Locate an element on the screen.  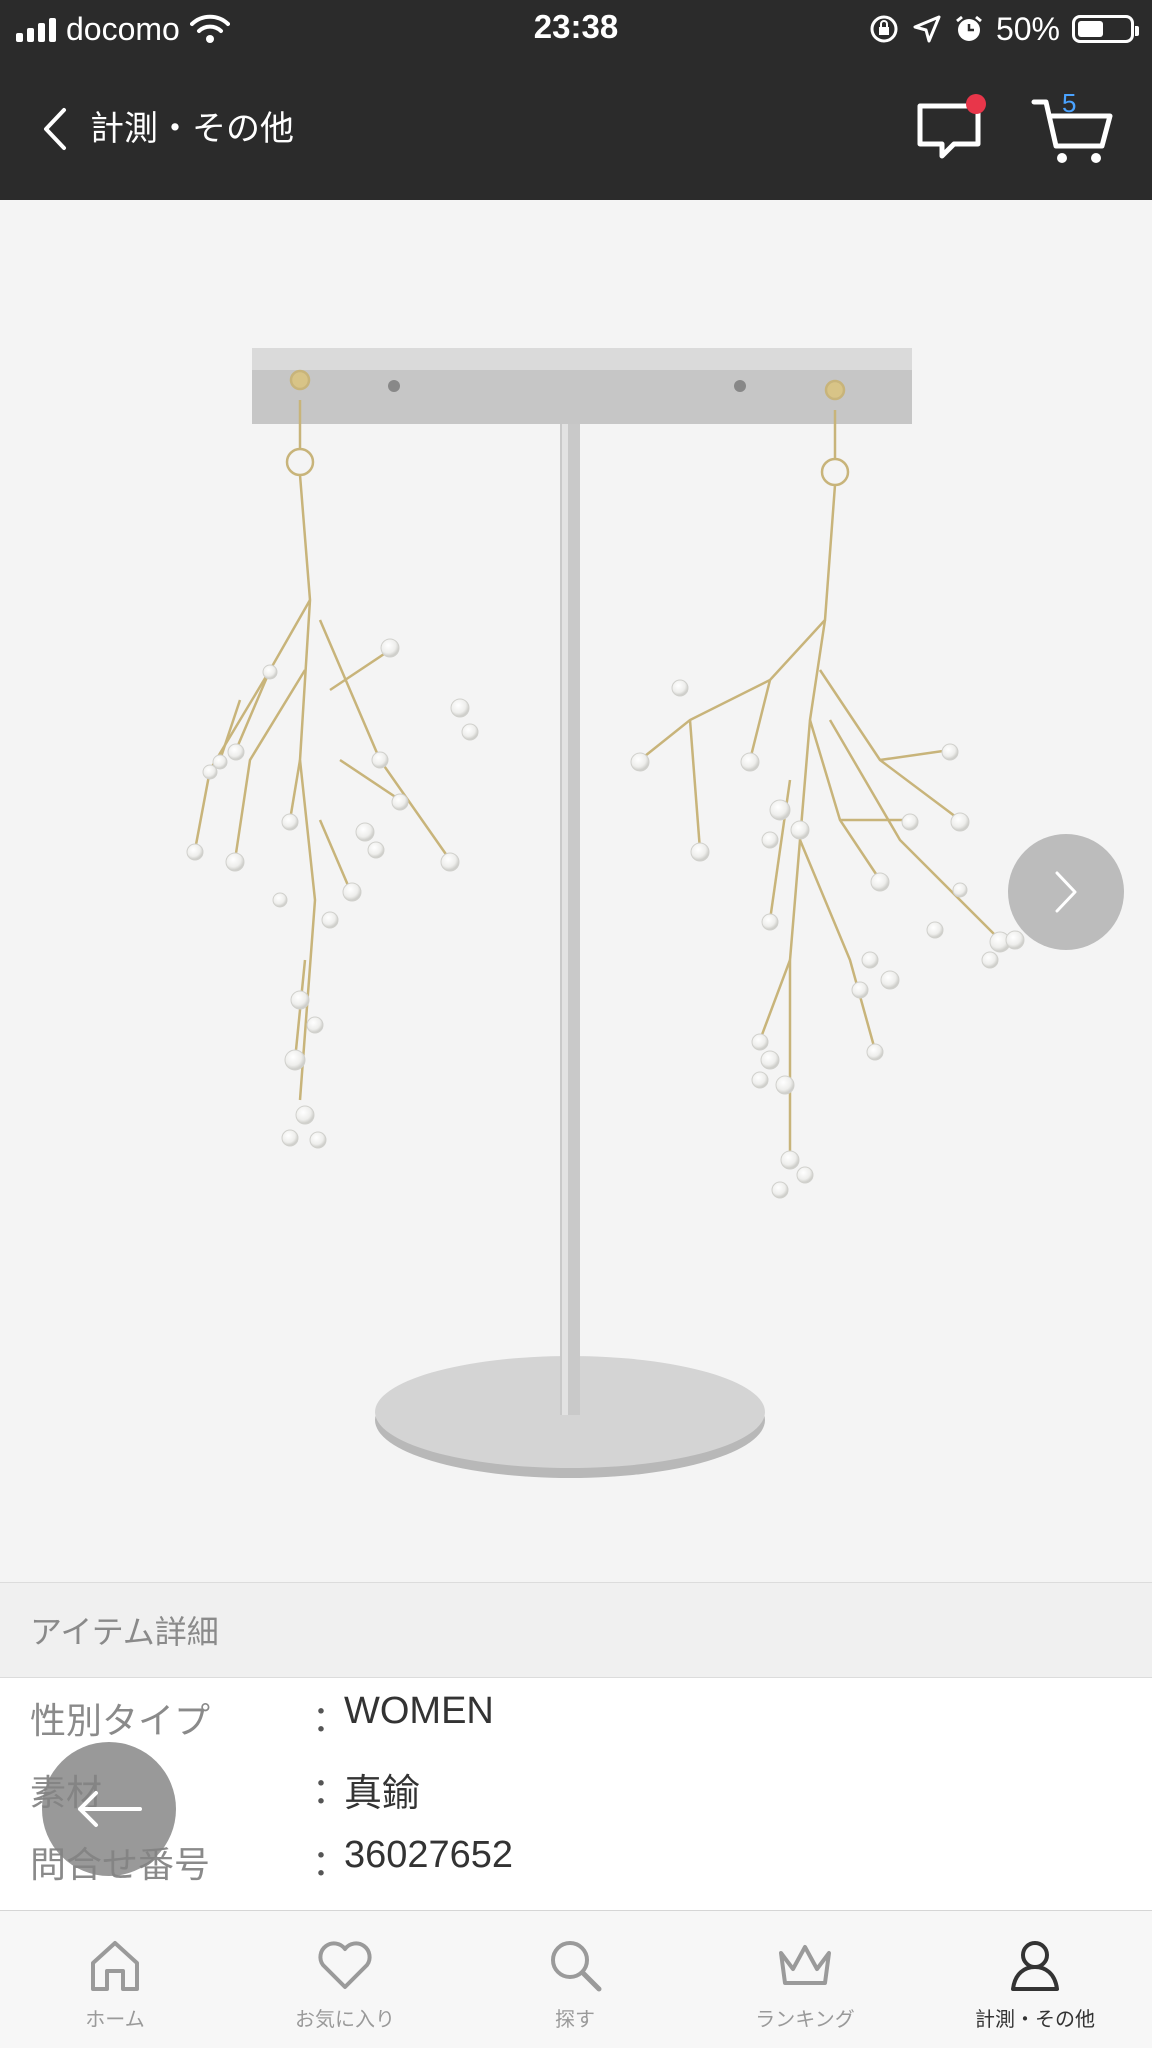
status-bar: docomo 23:38 50% is located at coordinates (576, 29).